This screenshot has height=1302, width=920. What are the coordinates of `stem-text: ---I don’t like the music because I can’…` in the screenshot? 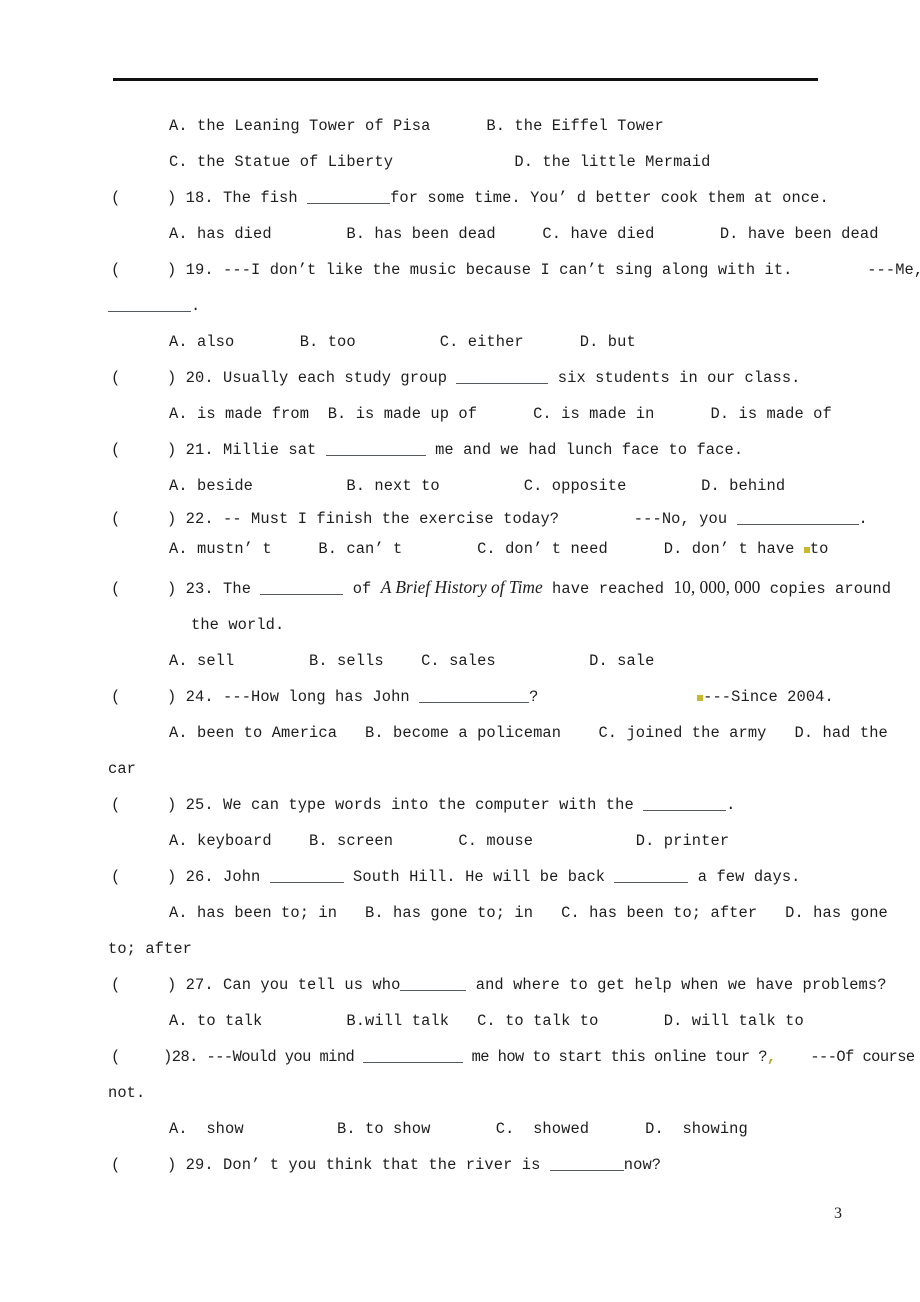 It's located at (571, 270).